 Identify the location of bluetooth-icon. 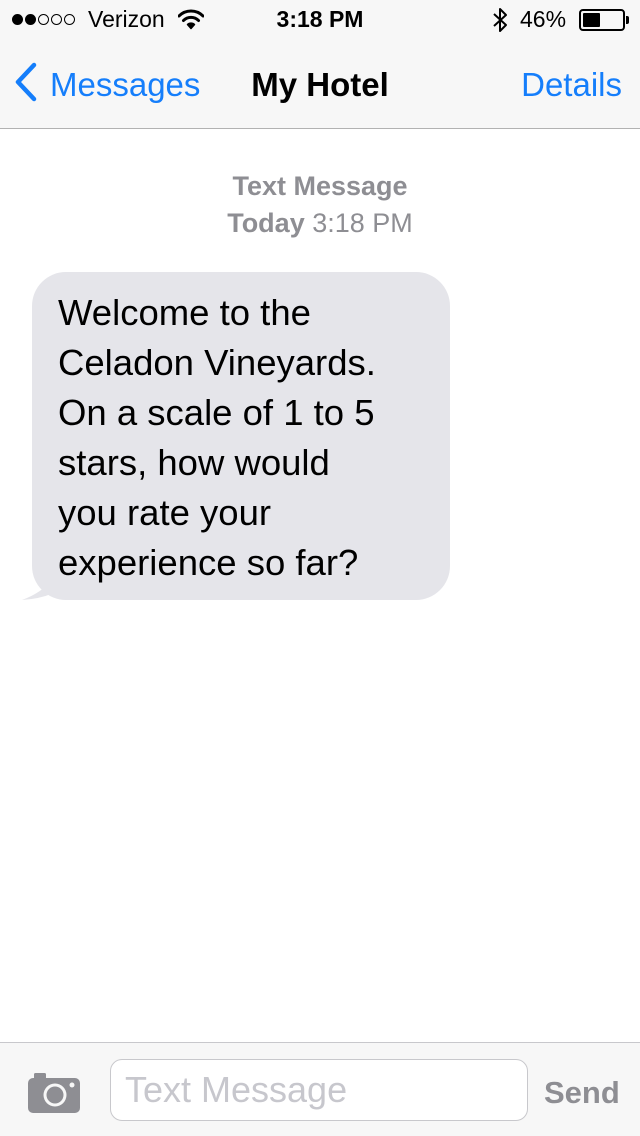
(500, 22).